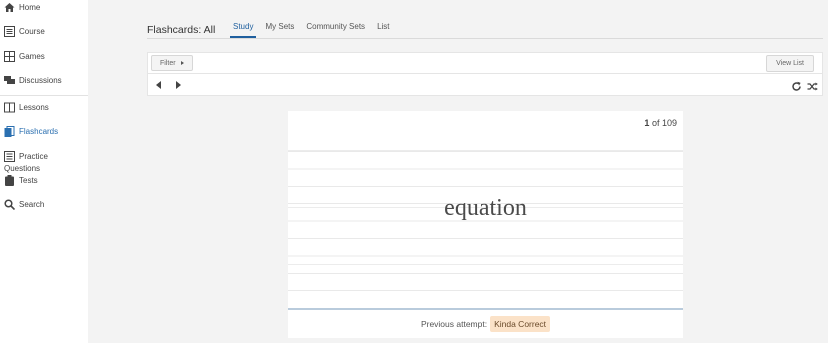 This screenshot has height=343, width=828. What do you see at coordinates (790, 63) in the screenshot?
I see `view-list-button: View List` at bounding box center [790, 63].